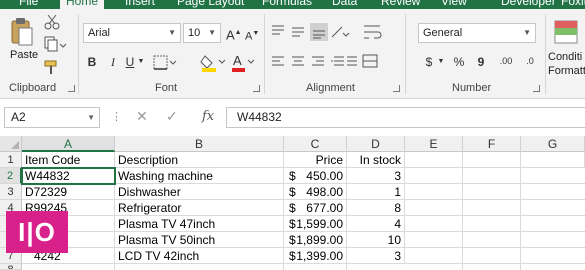  Describe the element at coordinates (396, 88) in the screenshot. I see `alignment-launcher-icon` at that location.